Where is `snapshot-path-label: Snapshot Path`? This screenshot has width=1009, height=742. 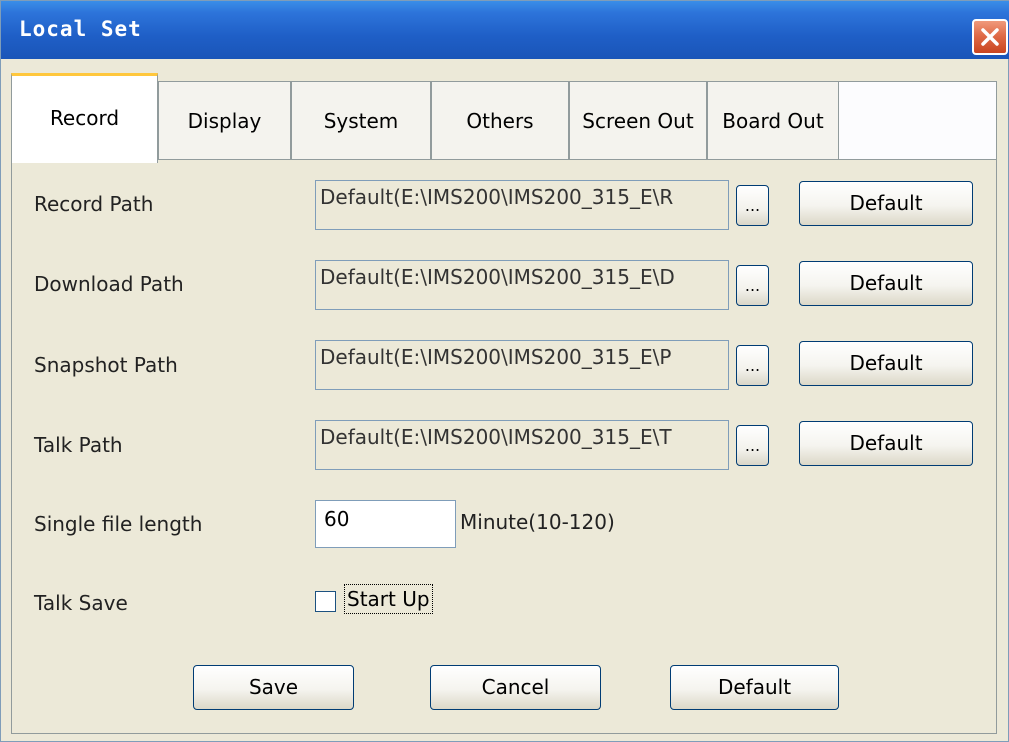 snapshot-path-label: Snapshot Path is located at coordinates (106, 365).